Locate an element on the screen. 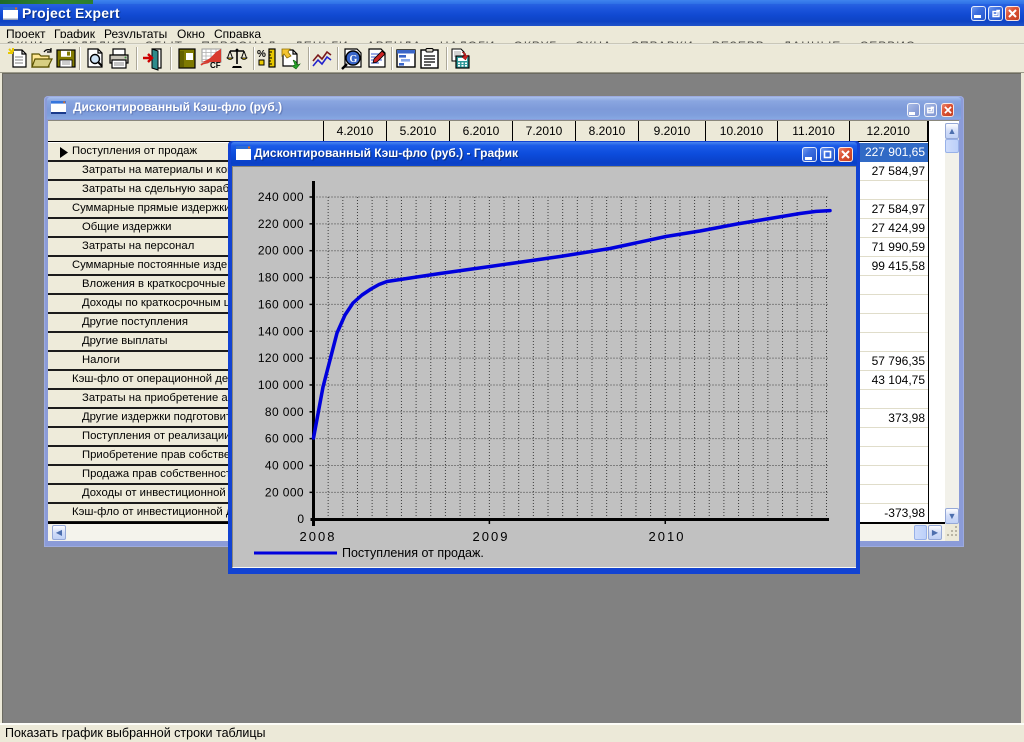 Image resolution: width=1024 pixels, height=742 pixels. svg-text: G is located at coordinates (354, 59).